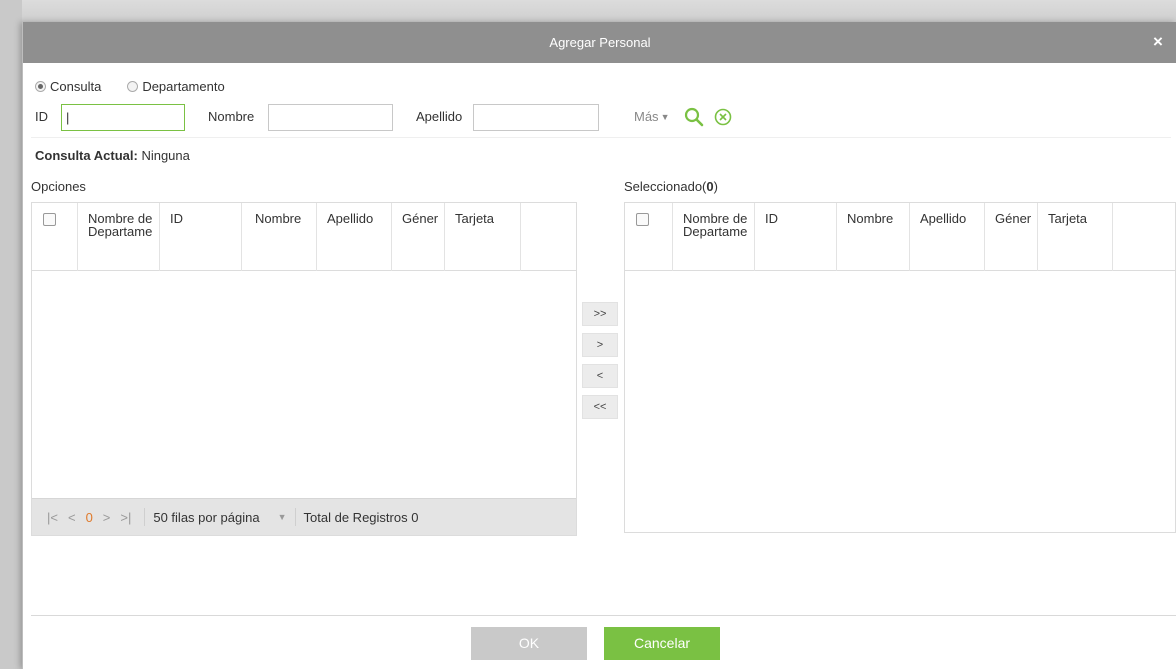 The height and width of the screenshot is (669, 1176). I want to click on dialog-title: Agregar Personal, so click(600, 42).